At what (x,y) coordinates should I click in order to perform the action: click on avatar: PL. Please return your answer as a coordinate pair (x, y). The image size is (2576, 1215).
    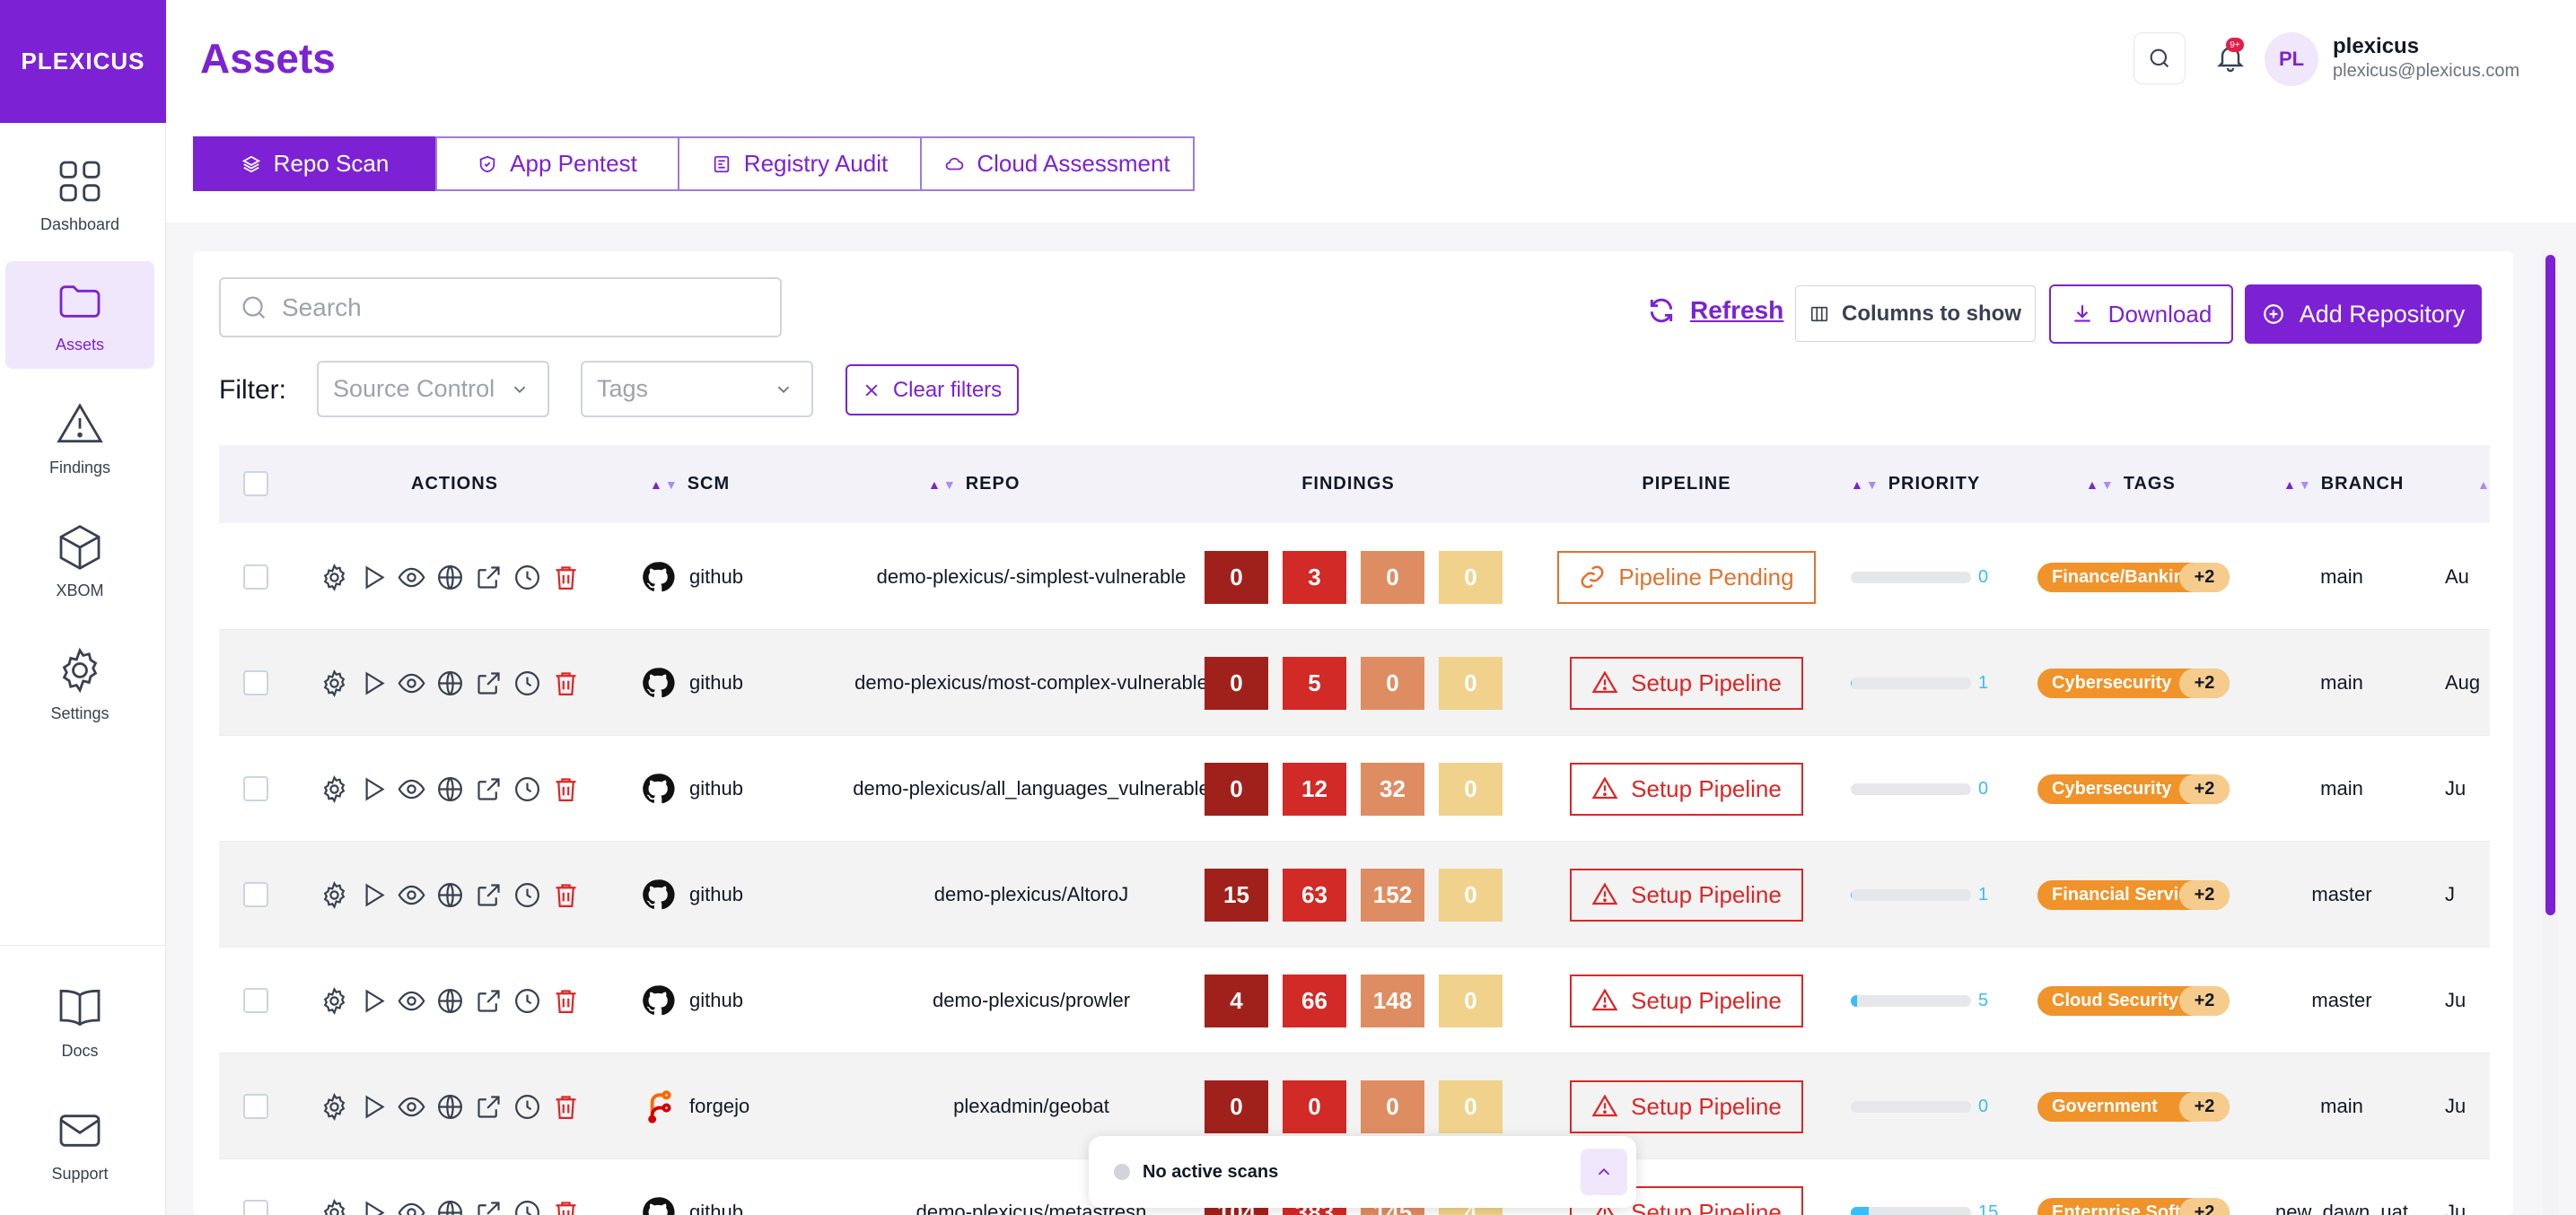
    Looking at the image, I should click on (2291, 59).